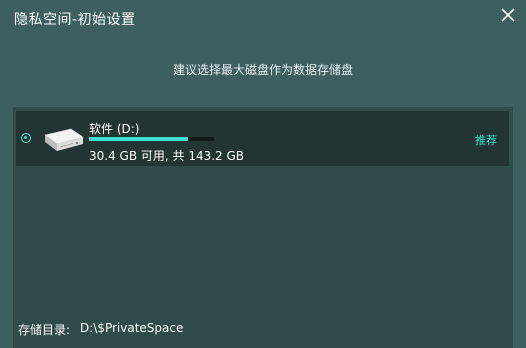 The width and height of the screenshot is (526, 348). I want to click on recommended-badge: 推荐, so click(486, 140).